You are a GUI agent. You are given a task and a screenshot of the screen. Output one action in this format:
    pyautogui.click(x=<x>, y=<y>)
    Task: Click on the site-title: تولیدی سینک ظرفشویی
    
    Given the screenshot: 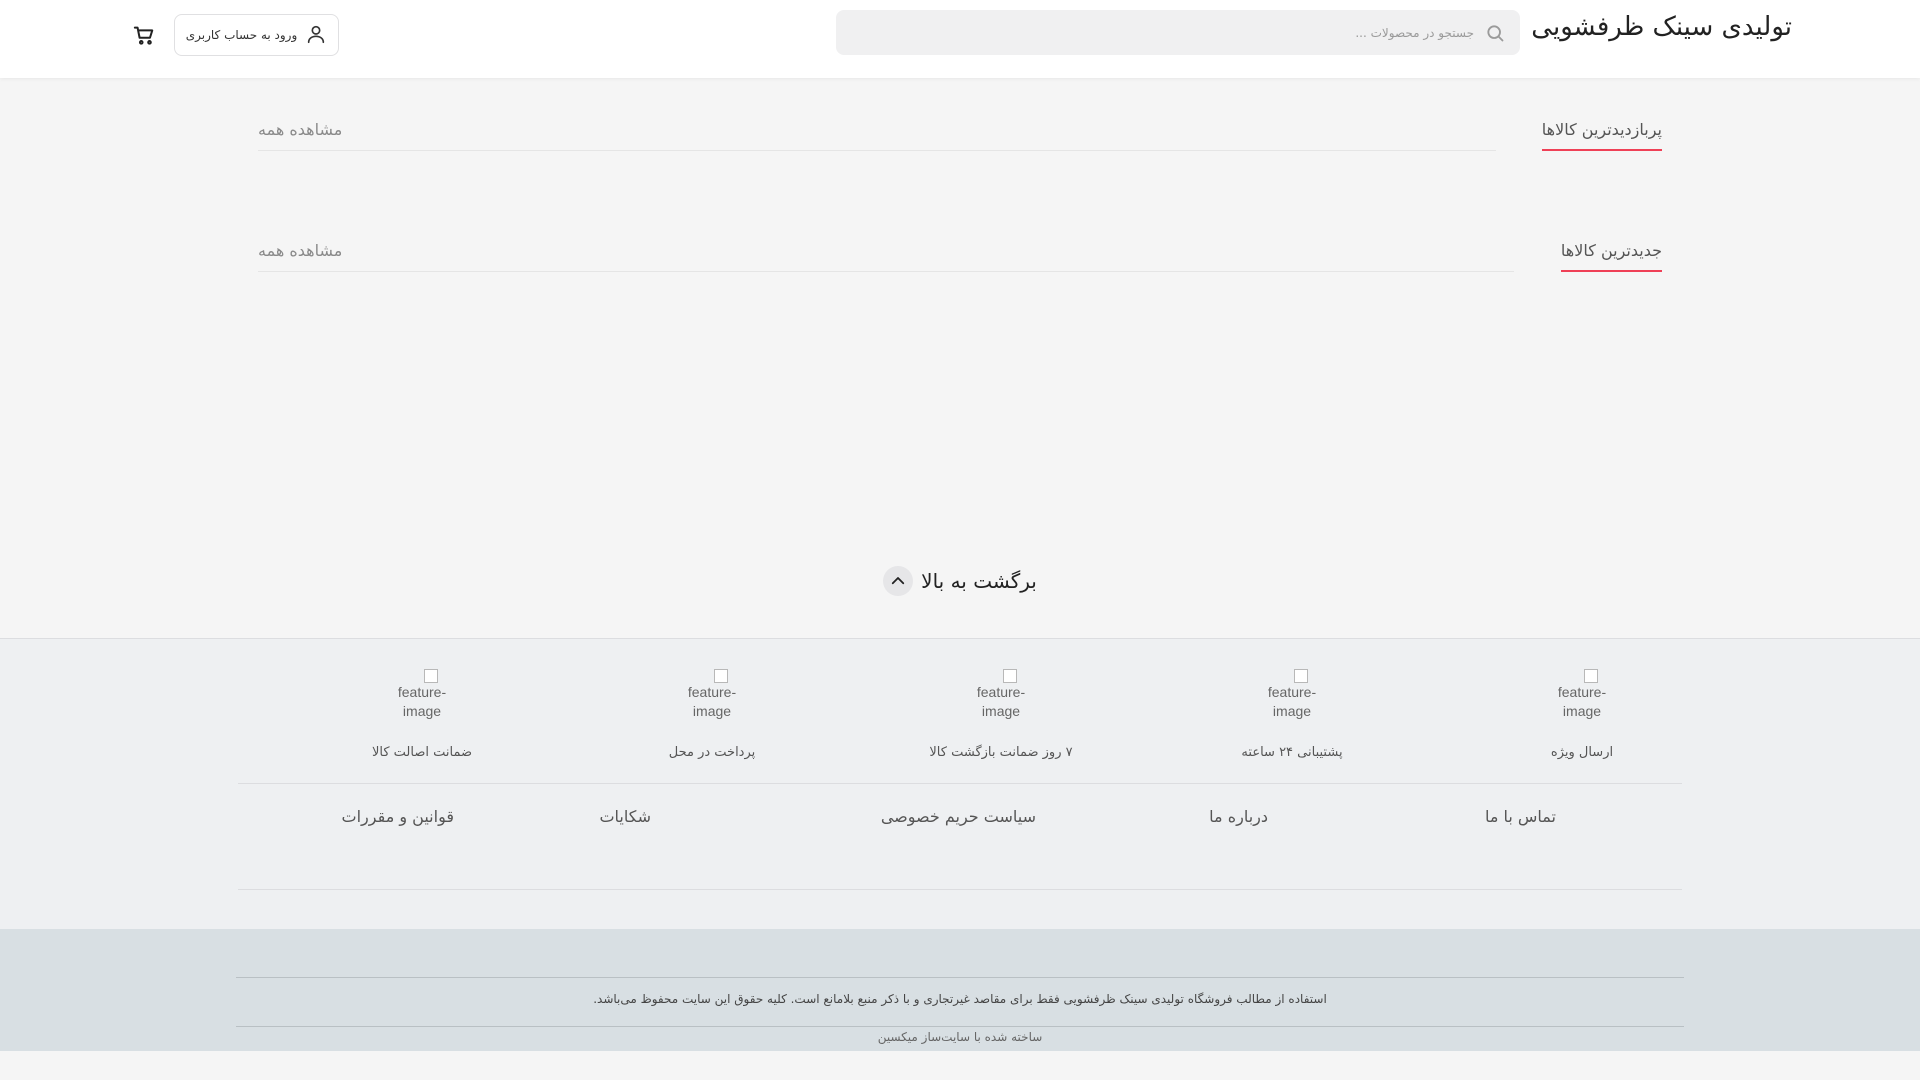 What is the action you would take?
    pyautogui.click(x=1661, y=27)
    